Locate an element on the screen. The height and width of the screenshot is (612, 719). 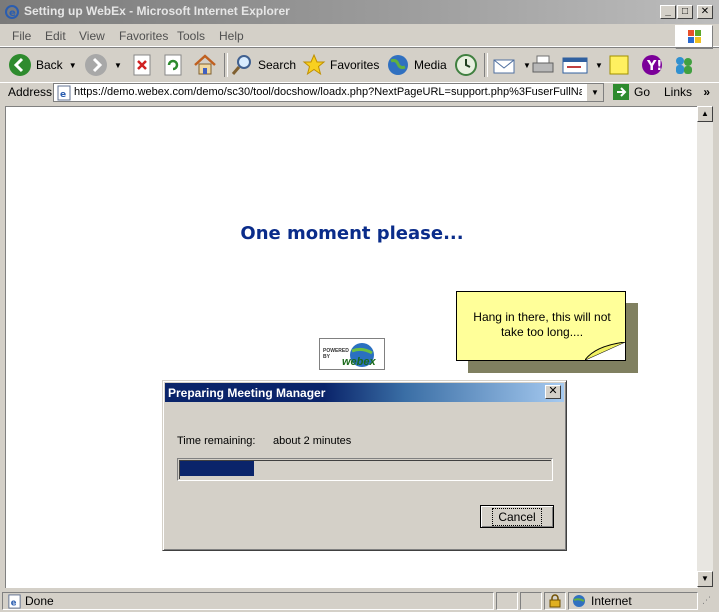
favorites-star-icon is located at coordinates (314, 64).